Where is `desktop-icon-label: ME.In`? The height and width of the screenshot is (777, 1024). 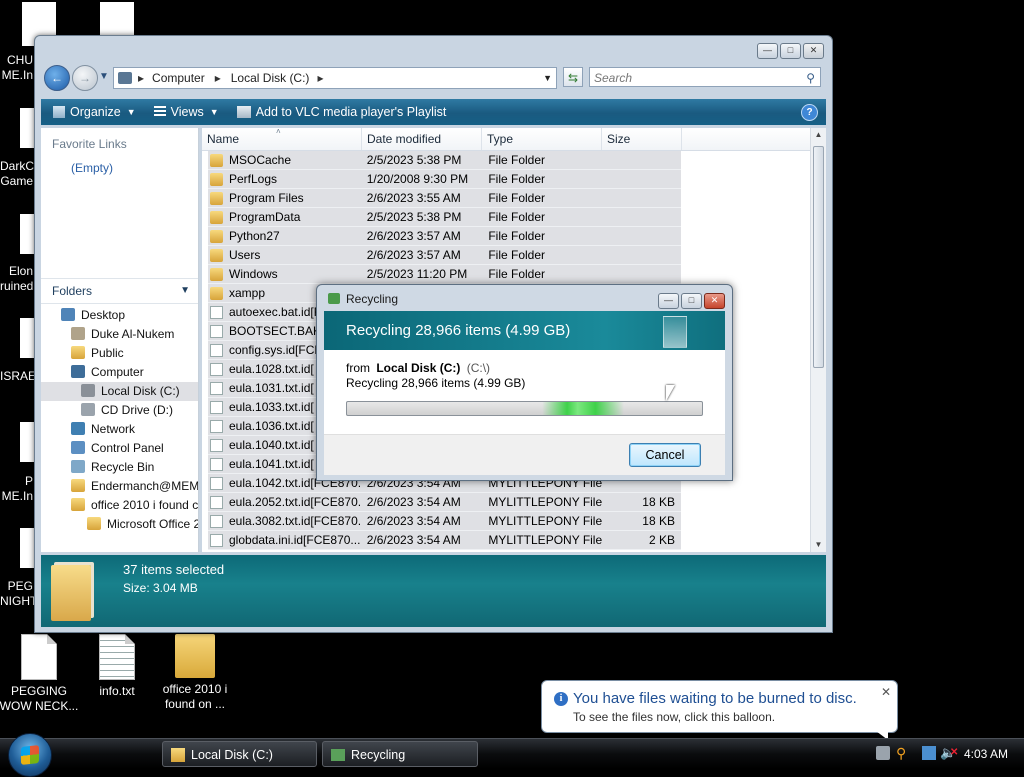 desktop-icon-label: ME.In is located at coordinates (17, 496).